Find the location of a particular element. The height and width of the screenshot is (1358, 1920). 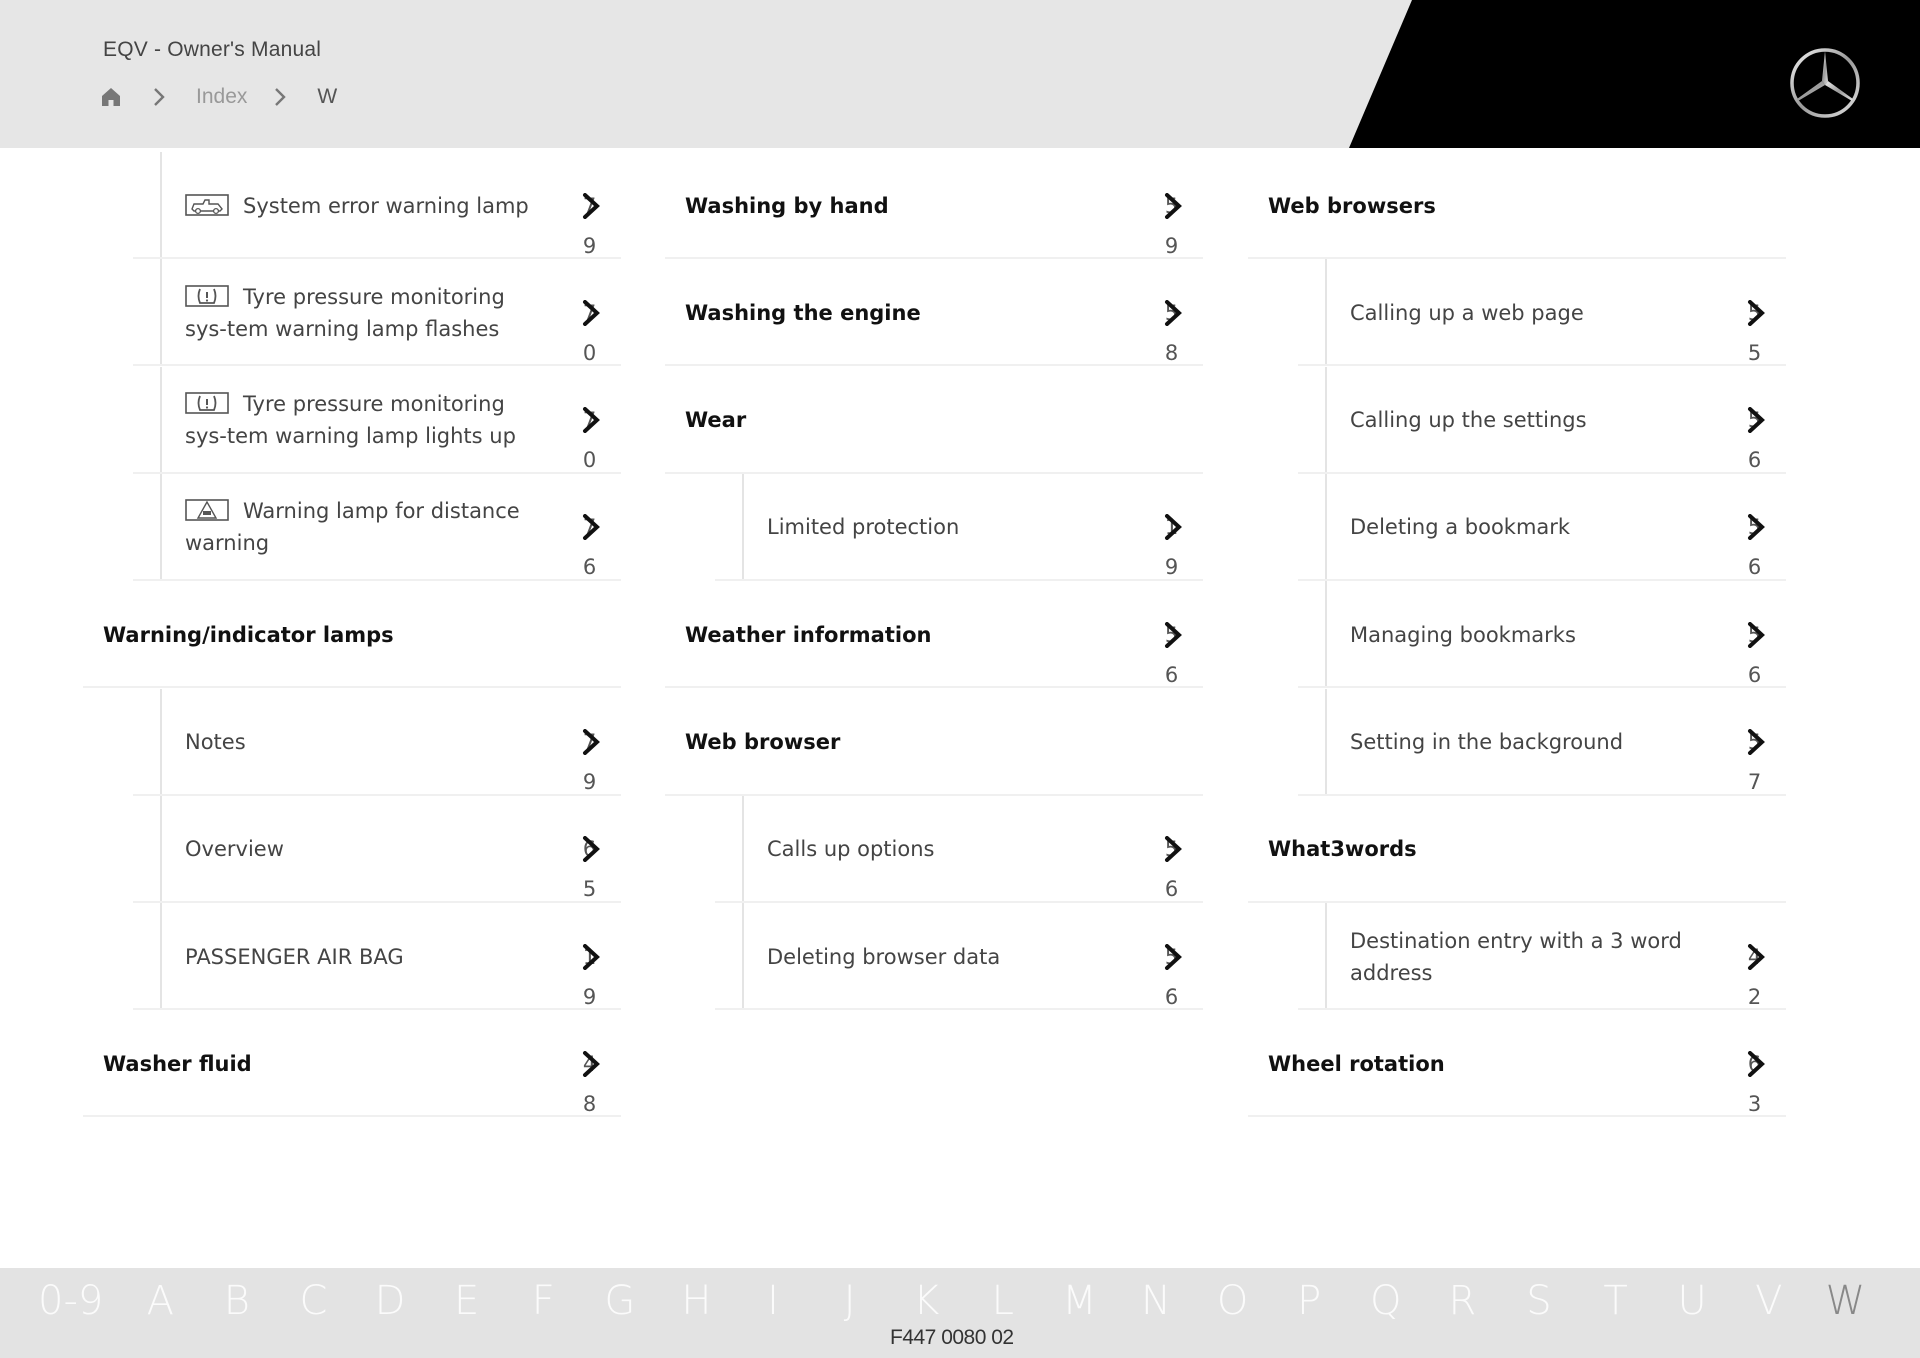

entry-label: PASSENGER AIR BAG is located at coordinates (360, 957).